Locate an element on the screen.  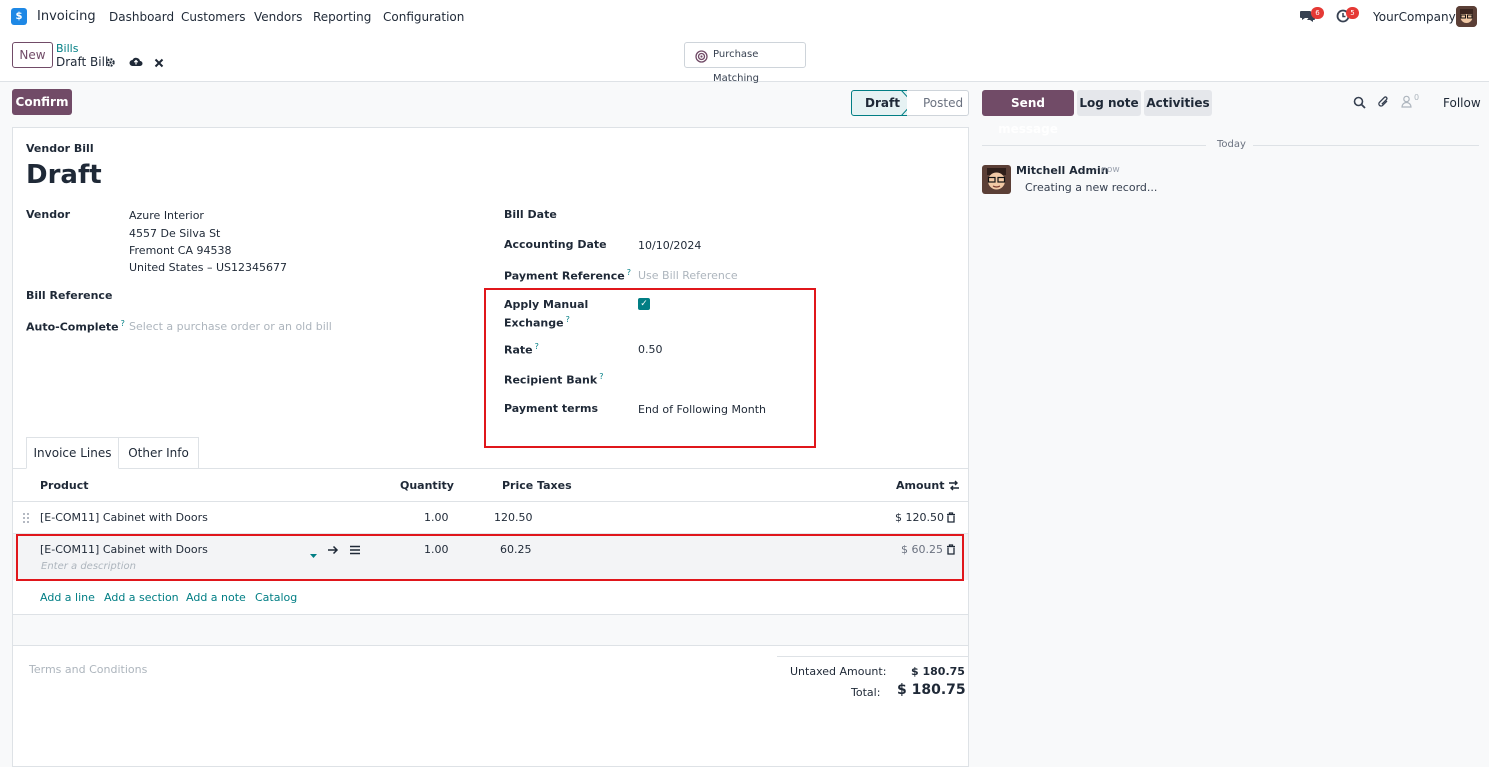
tab-other-info: Other Info is located at coordinates (159, 453).